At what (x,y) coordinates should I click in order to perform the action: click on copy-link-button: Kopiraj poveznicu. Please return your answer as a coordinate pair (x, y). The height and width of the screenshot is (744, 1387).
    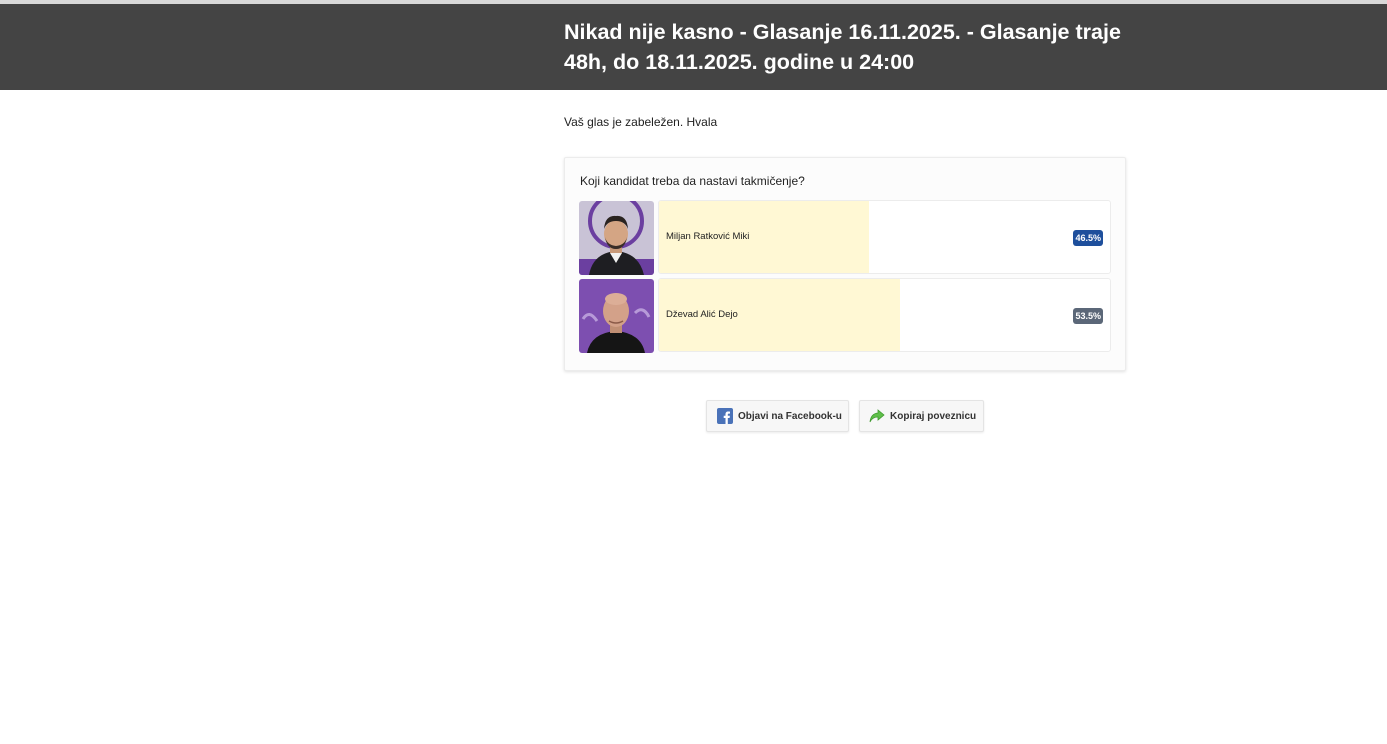
    Looking at the image, I should click on (921, 416).